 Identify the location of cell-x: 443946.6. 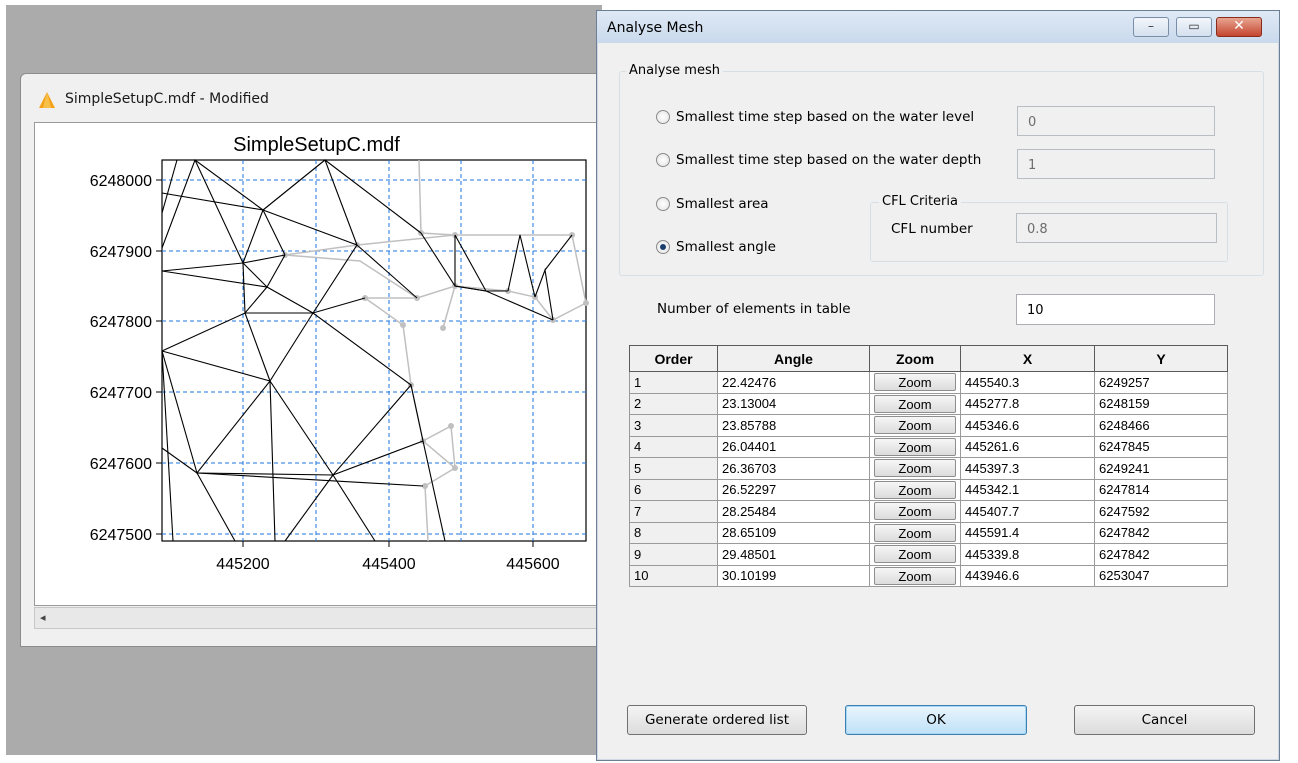
(1027, 575).